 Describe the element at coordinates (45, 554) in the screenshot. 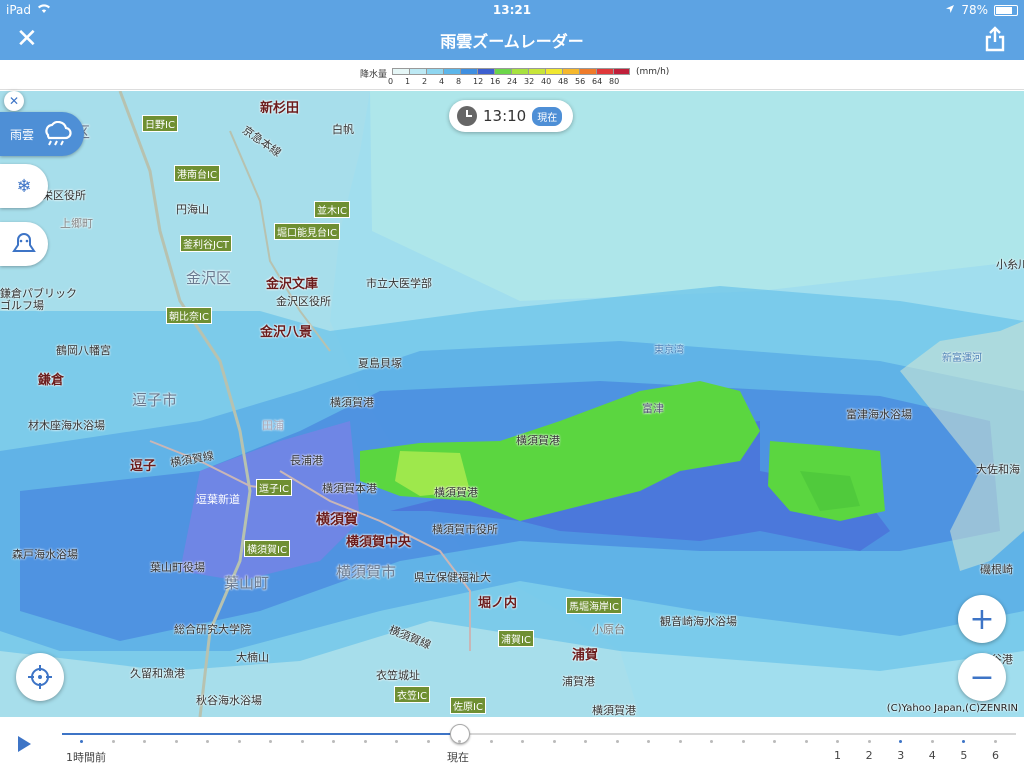

I see `map-label: 森戸海水浴場` at that location.